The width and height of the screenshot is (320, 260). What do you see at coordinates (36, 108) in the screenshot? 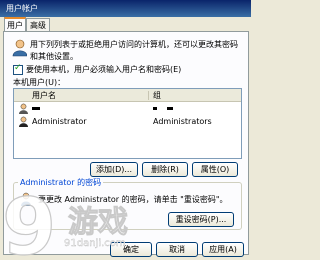
I see `username-cell` at bounding box center [36, 108].